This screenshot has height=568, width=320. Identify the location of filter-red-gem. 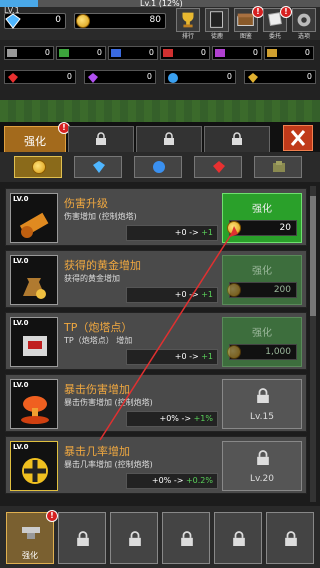
(218, 167).